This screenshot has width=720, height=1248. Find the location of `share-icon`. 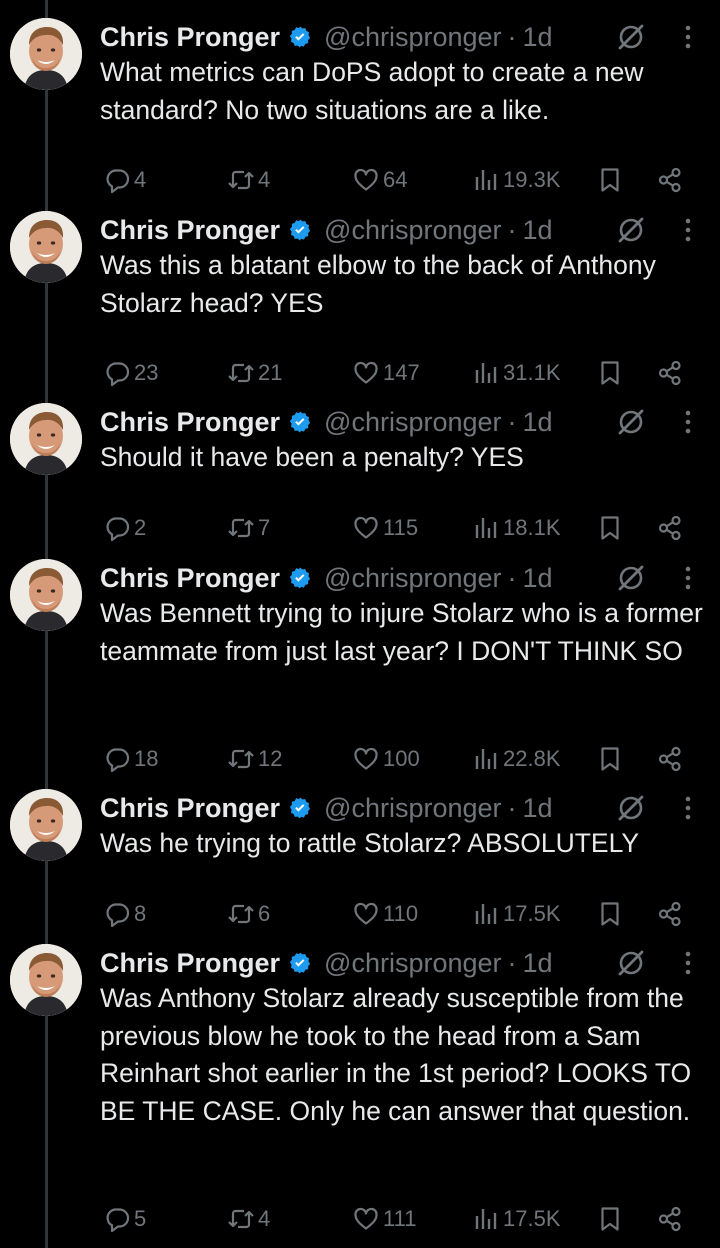

share-icon is located at coordinates (669, 527).